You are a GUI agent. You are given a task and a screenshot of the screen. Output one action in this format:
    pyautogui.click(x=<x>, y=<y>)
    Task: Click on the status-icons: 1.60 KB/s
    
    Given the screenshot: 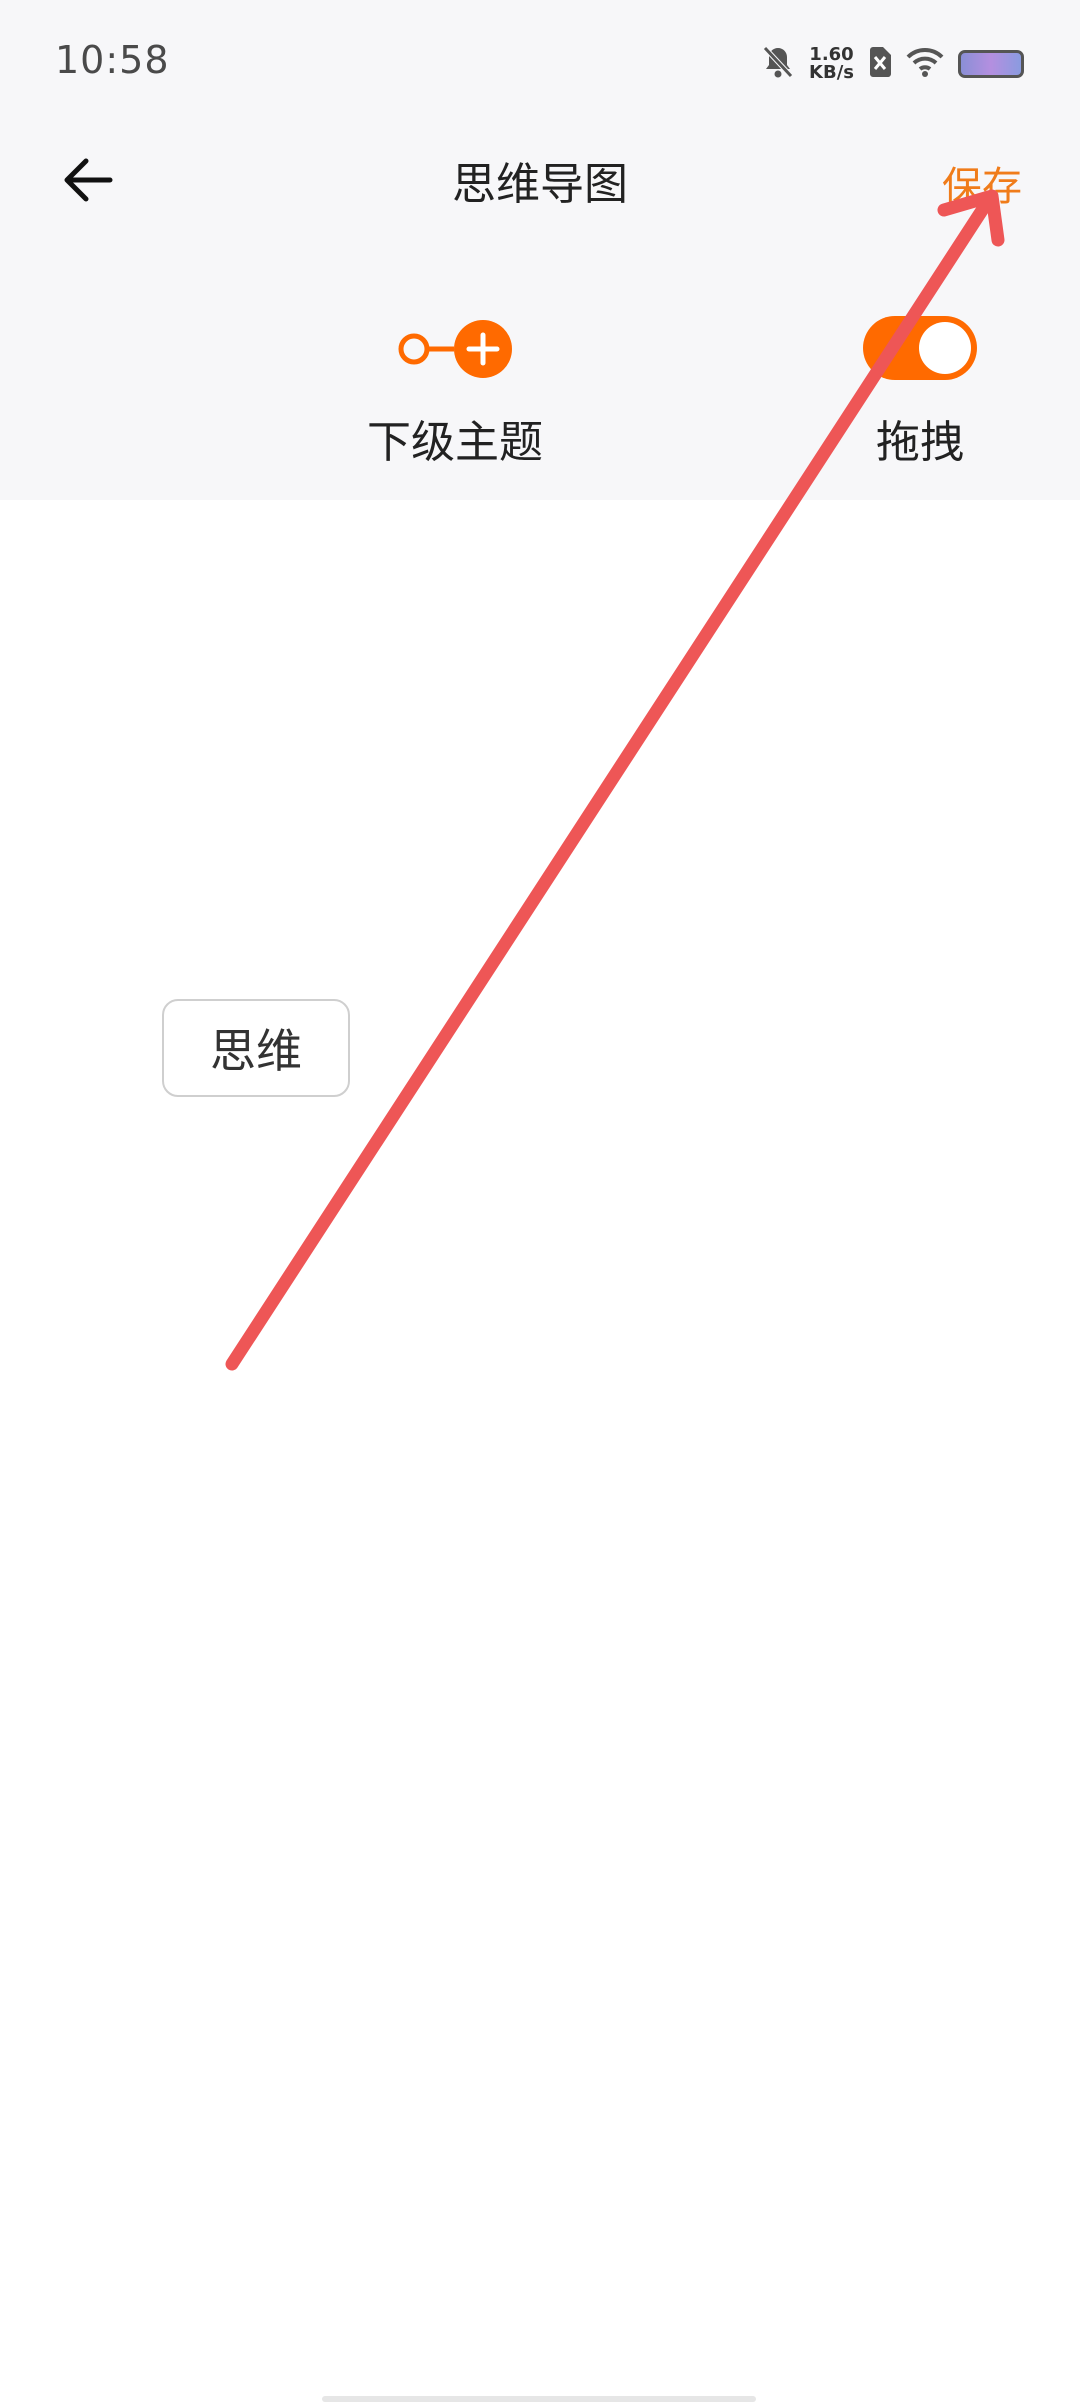 What is the action you would take?
    pyautogui.click(x=892, y=64)
    